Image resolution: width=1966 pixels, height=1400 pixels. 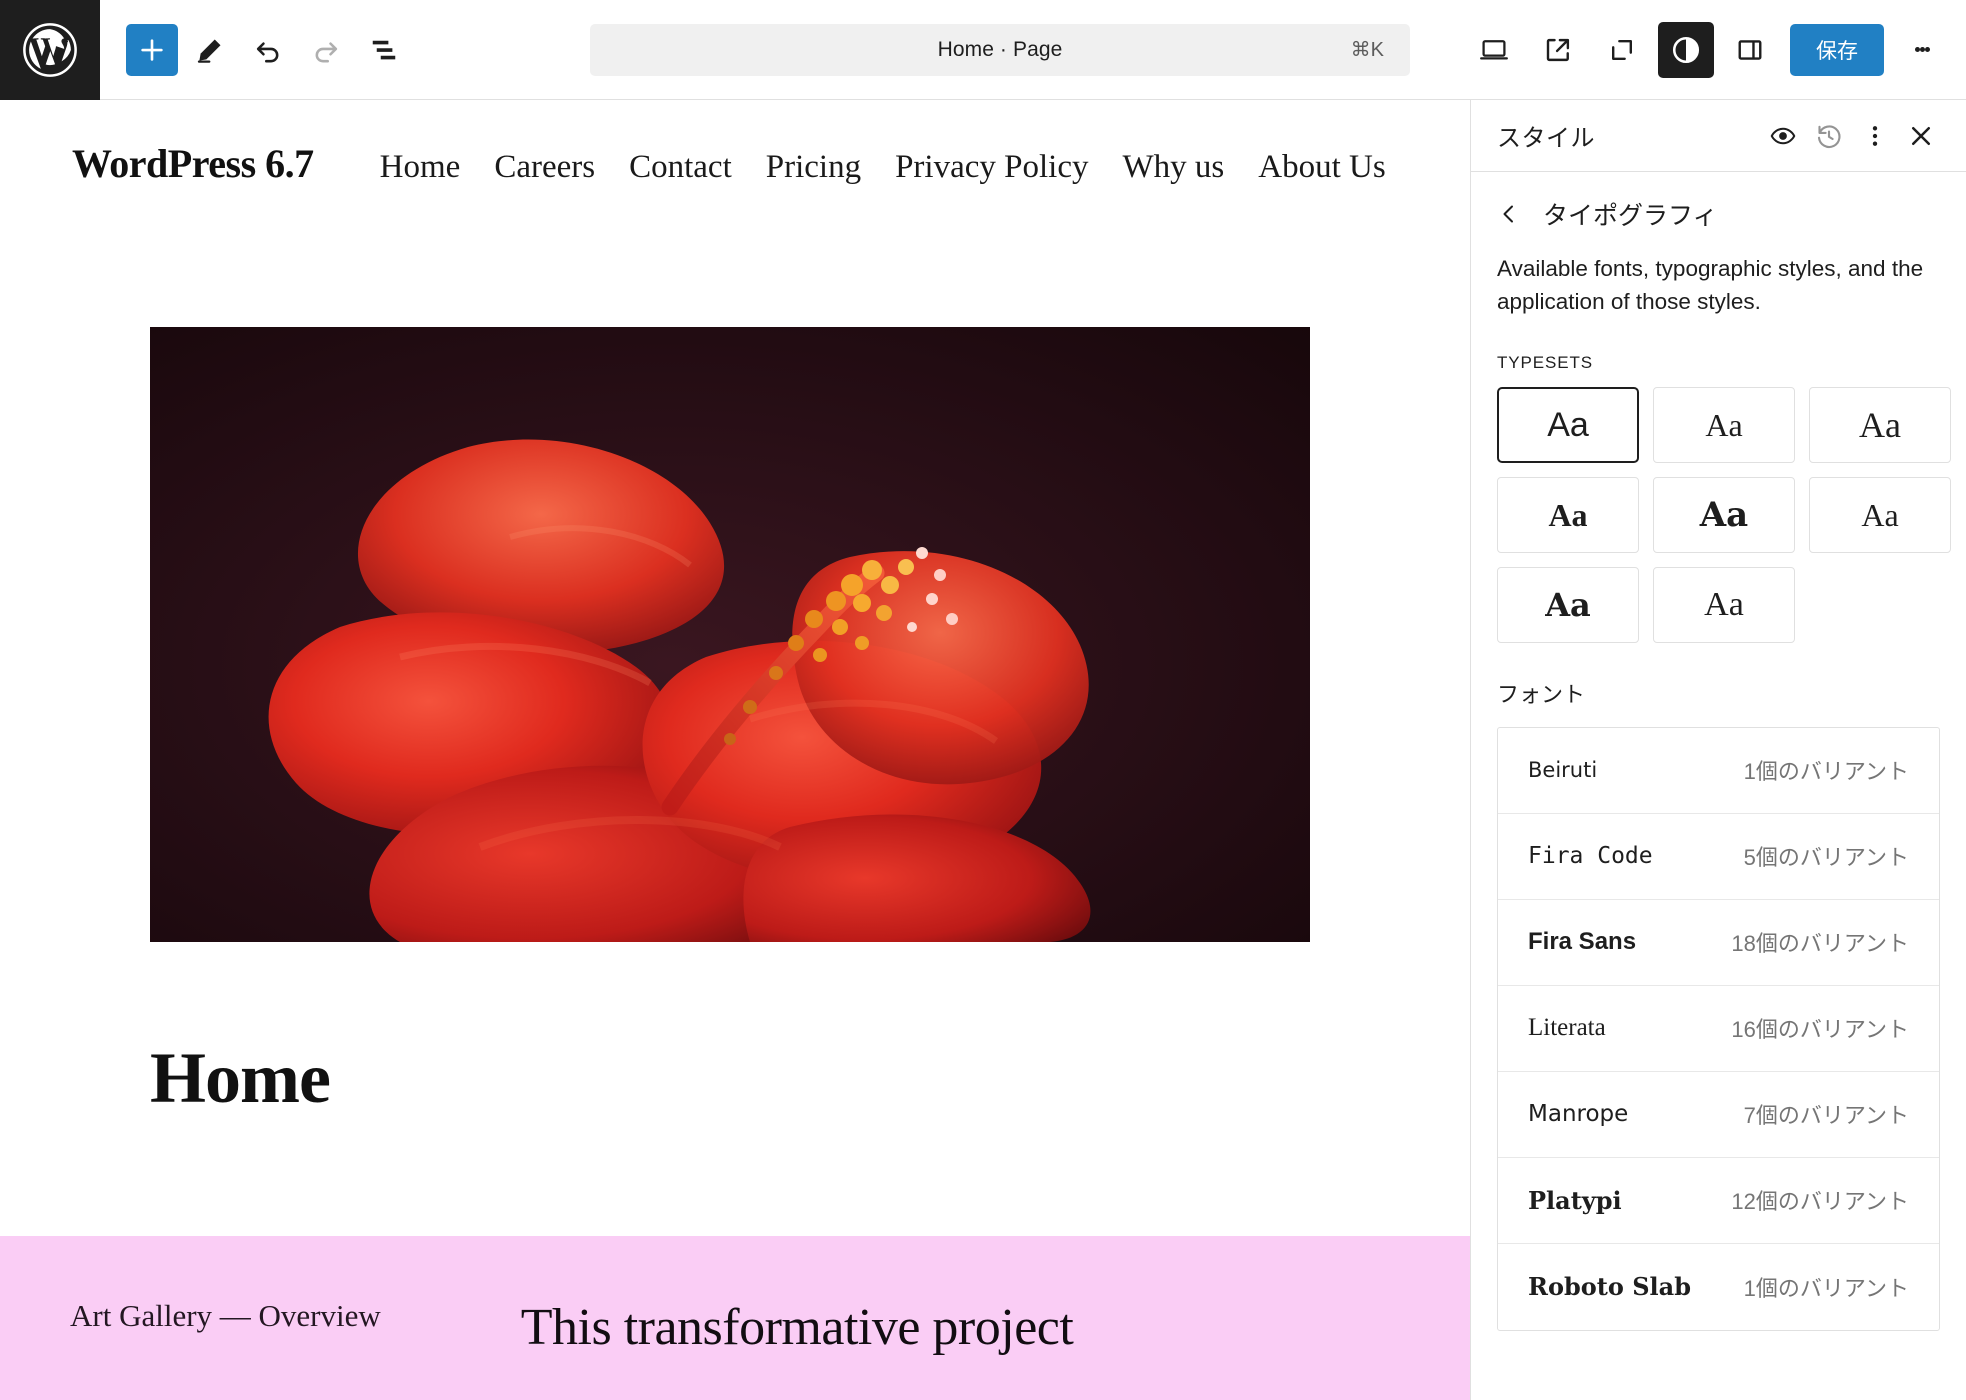 I want to click on edit-mode-button, so click(x=210, y=50).